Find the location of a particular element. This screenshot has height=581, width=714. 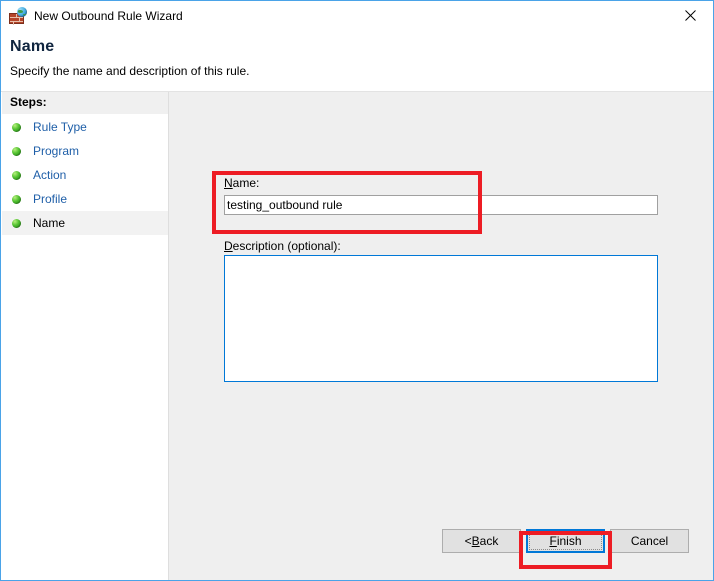

name-accel-char: N is located at coordinates (228, 183).